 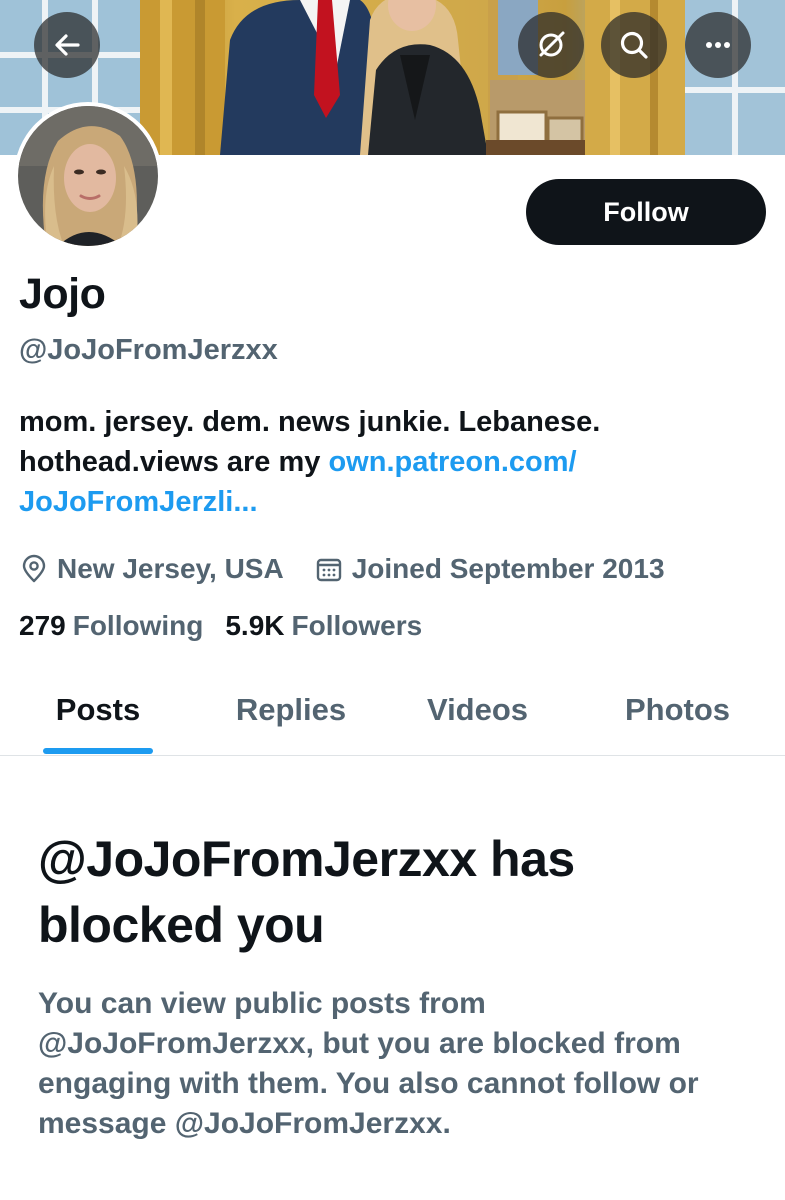 I want to click on followers-link: 5.9K Followers, so click(x=323, y=626).